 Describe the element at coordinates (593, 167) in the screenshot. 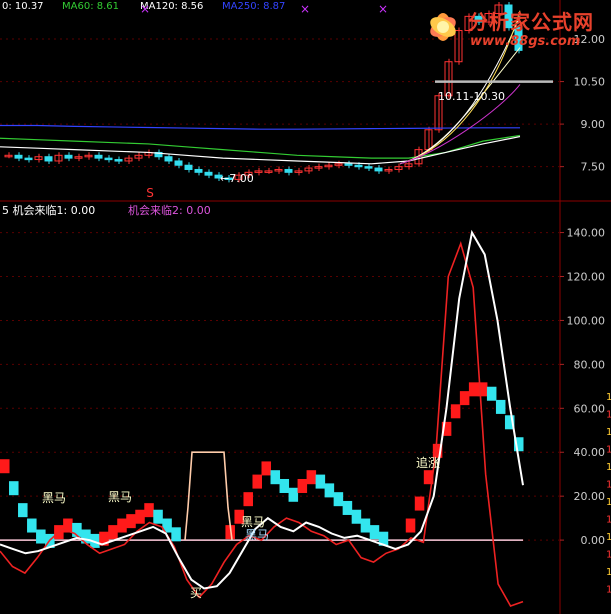

I see `upper-tick-label: 7.50` at that location.